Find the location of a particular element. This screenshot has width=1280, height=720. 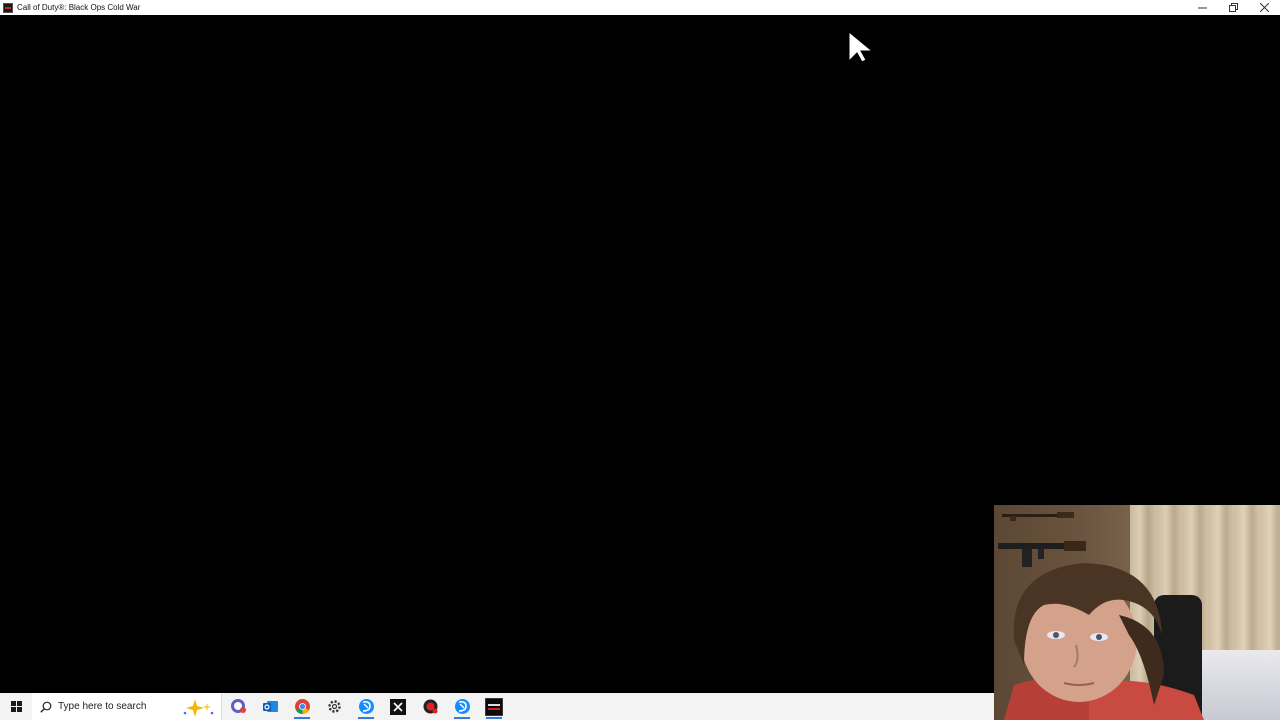

settings-icon is located at coordinates (334, 706).